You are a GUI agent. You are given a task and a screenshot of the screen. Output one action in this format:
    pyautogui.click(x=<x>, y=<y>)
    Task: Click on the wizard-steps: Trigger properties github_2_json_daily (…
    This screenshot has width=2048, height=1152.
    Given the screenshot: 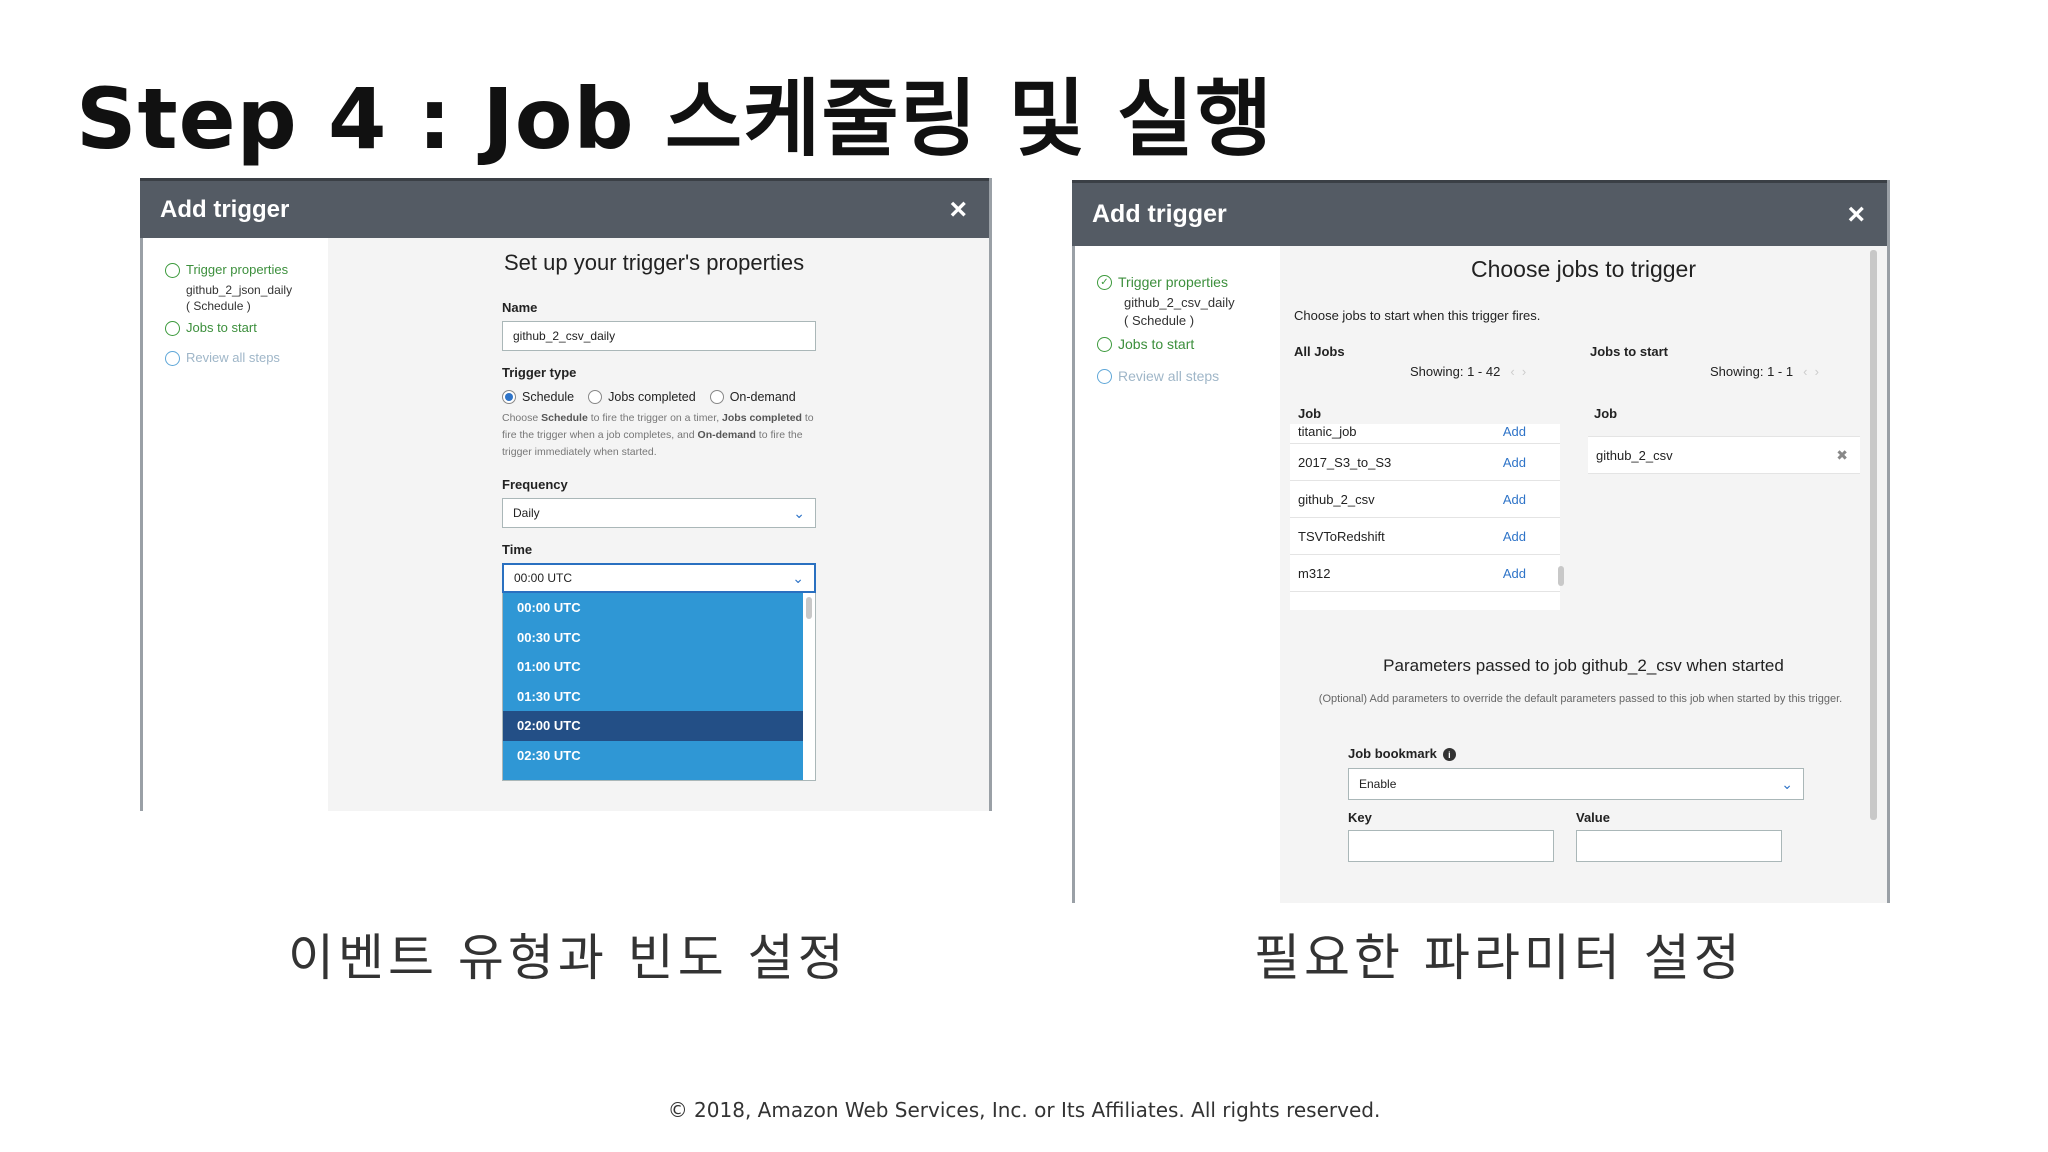 What is the action you would take?
    pyautogui.click(x=234, y=524)
    